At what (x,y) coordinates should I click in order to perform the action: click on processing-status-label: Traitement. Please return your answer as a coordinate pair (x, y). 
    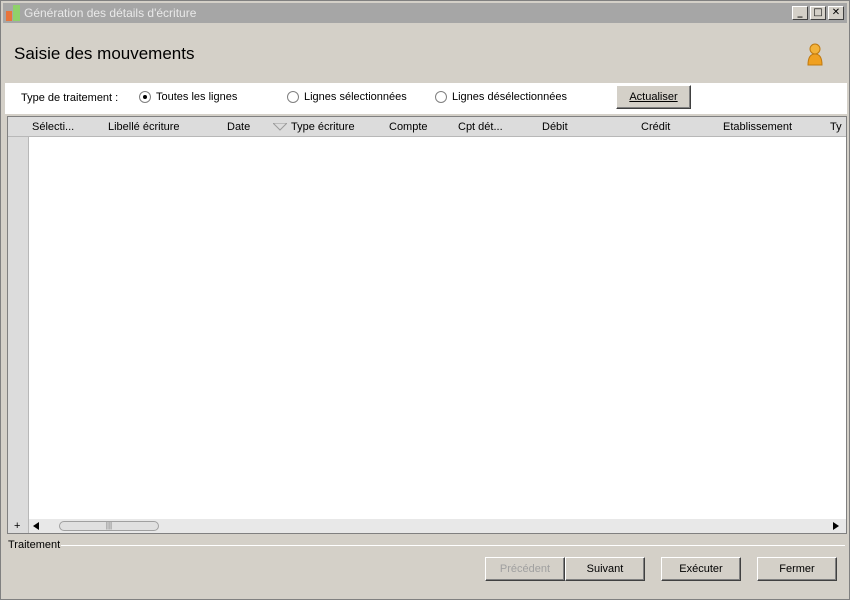
    Looking at the image, I should click on (34, 545).